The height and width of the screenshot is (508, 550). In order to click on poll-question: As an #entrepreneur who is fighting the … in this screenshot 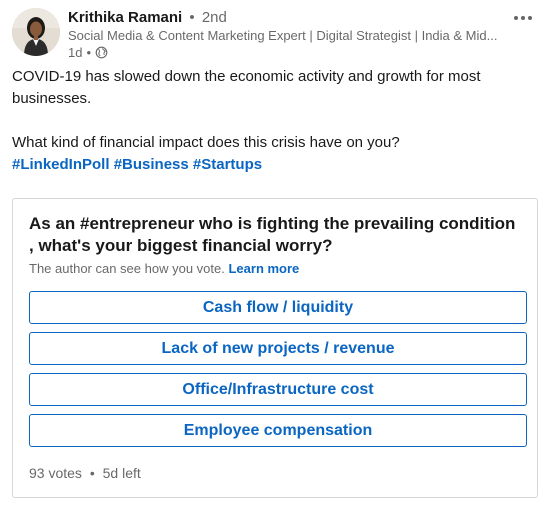, I will do `click(272, 234)`.